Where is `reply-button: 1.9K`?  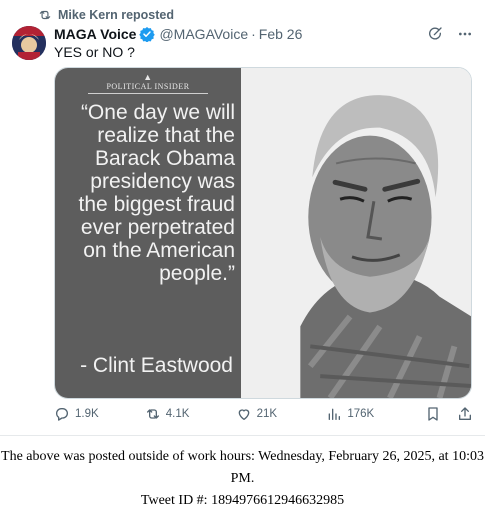
reply-button: 1.9K is located at coordinates (99, 414).